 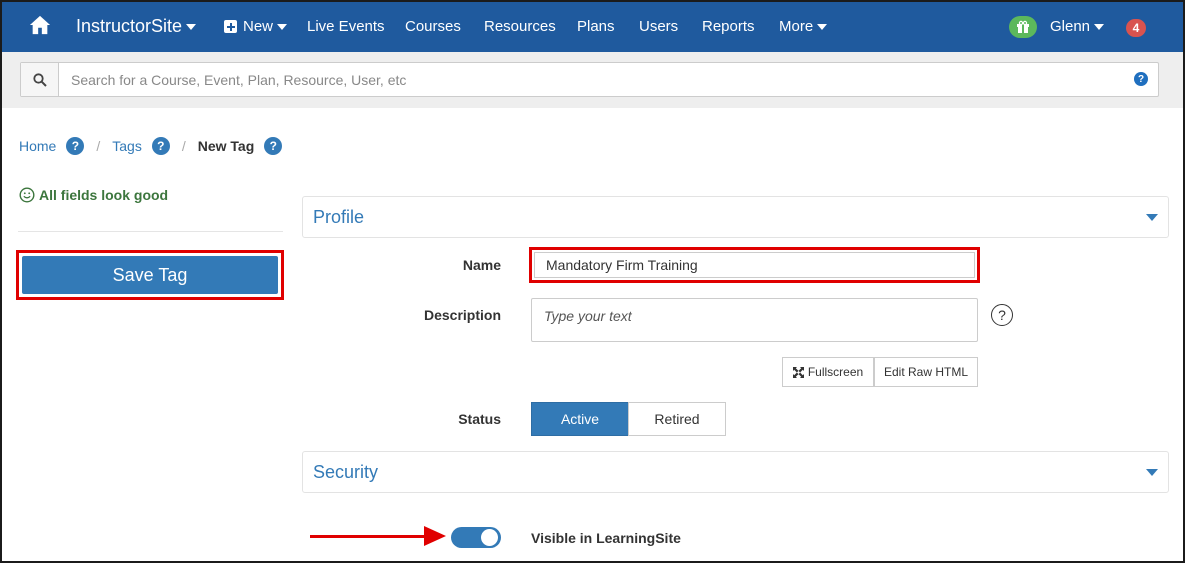 I want to click on status-label: Status, so click(x=479, y=419).